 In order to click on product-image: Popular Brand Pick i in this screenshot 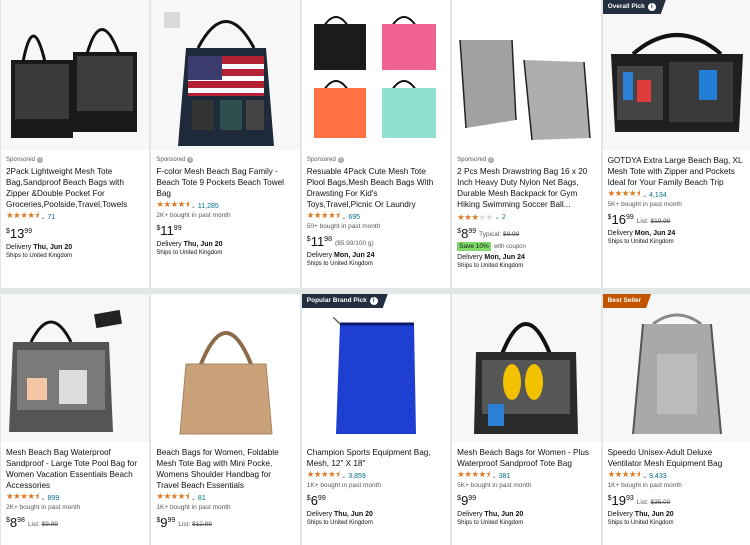, I will do `click(376, 368)`.